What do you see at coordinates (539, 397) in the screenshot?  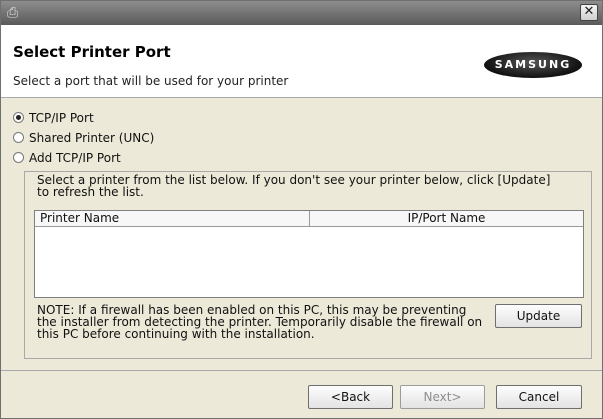 I see `cancel-button: Cancel` at bounding box center [539, 397].